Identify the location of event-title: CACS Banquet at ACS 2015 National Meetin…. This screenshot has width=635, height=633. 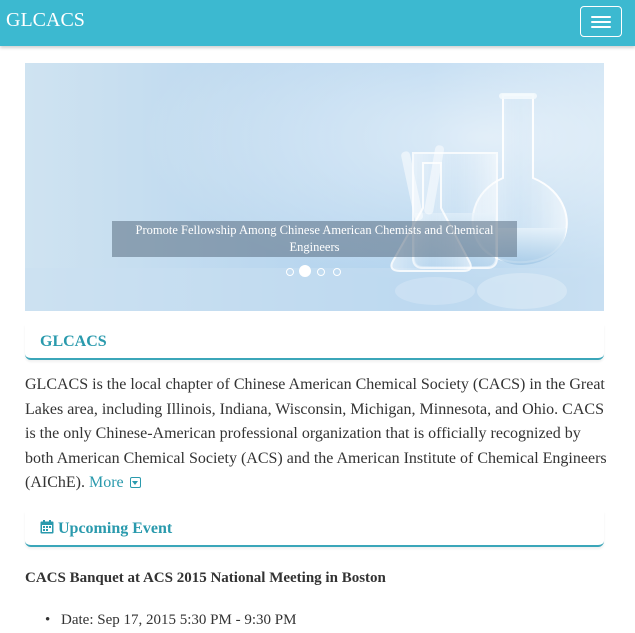
(205, 578).